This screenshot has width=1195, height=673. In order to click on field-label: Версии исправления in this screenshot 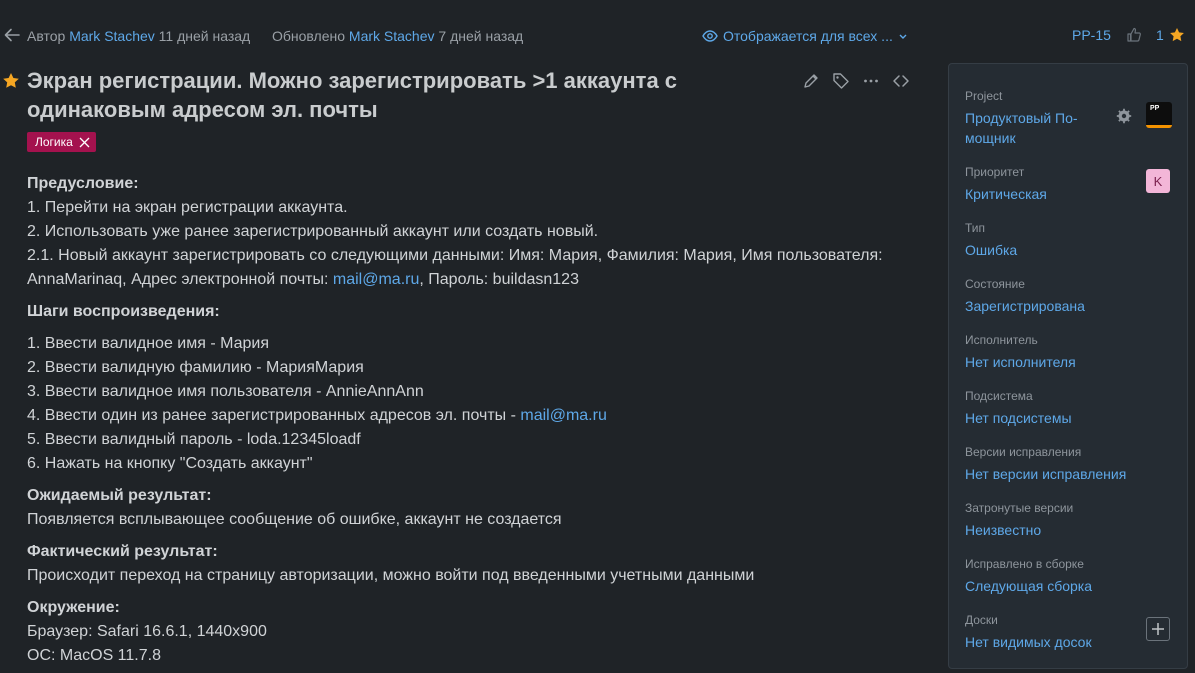, I will do `click(1023, 452)`.